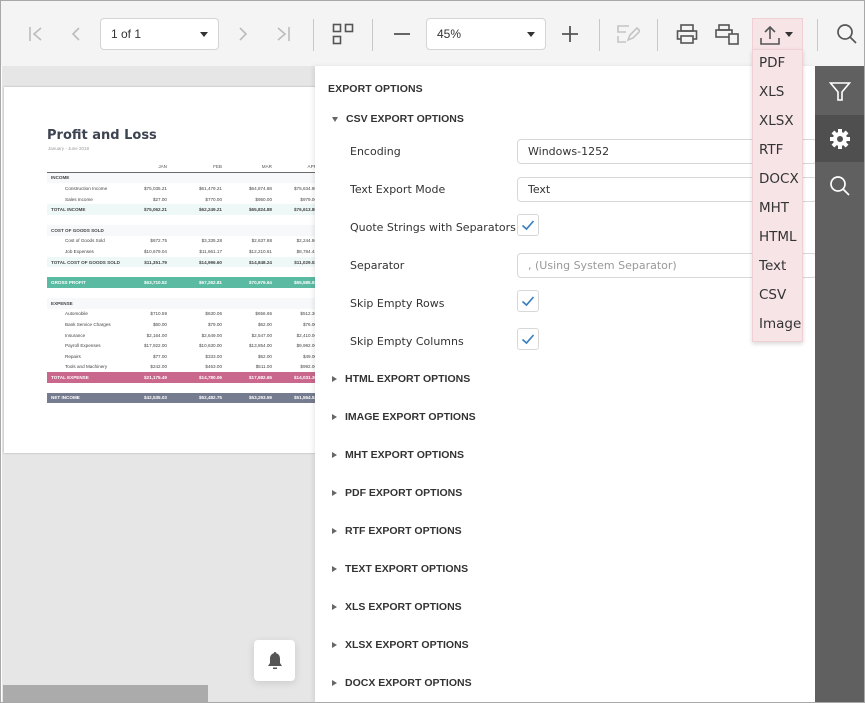 Image resolution: width=865 pixels, height=703 pixels. I want to click on prev-page-button, so click(76, 34).